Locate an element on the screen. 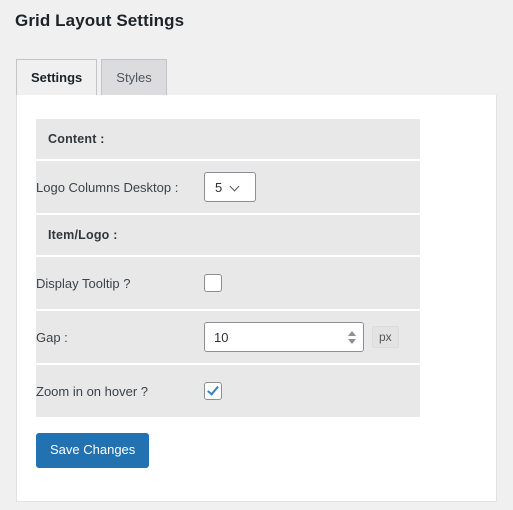 The height and width of the screenshot is (510, 513). save-changes-button: Save Changes is located at coordinates (93, 450).